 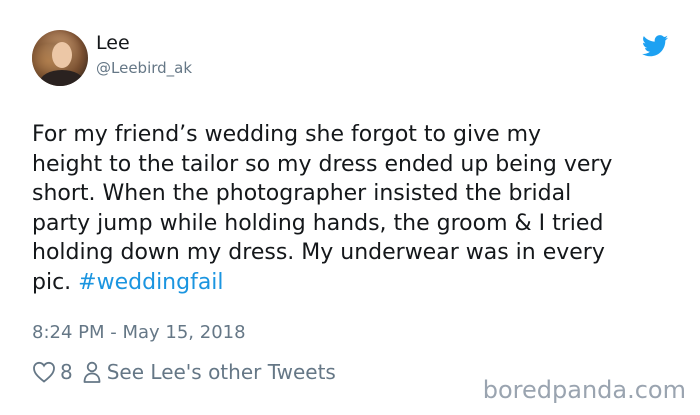 I want to click on avatar, so click(x=60, y=58).